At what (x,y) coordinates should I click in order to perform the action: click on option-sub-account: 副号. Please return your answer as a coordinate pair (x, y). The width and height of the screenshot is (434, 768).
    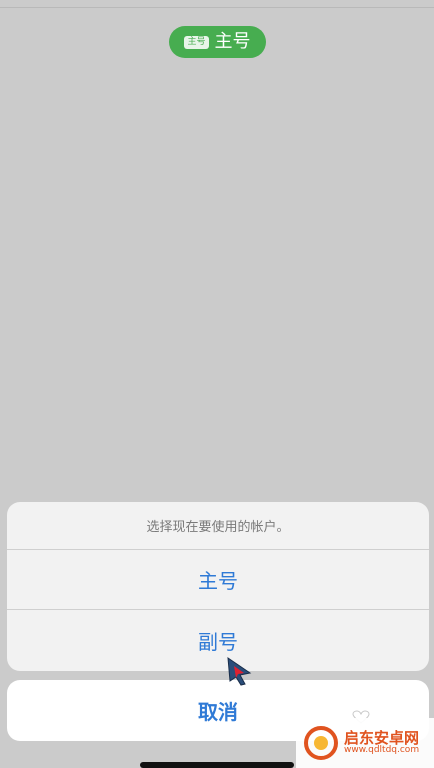
    Looking at the image, I should click on (218, 640).